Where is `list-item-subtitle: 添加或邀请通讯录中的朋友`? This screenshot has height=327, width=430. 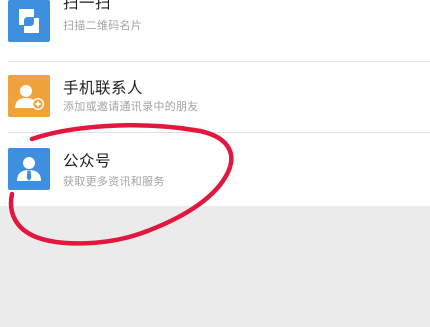 list-item-subtitle: 添加或邀请通讯录中的朋友 is located at coordinates (131, 106).